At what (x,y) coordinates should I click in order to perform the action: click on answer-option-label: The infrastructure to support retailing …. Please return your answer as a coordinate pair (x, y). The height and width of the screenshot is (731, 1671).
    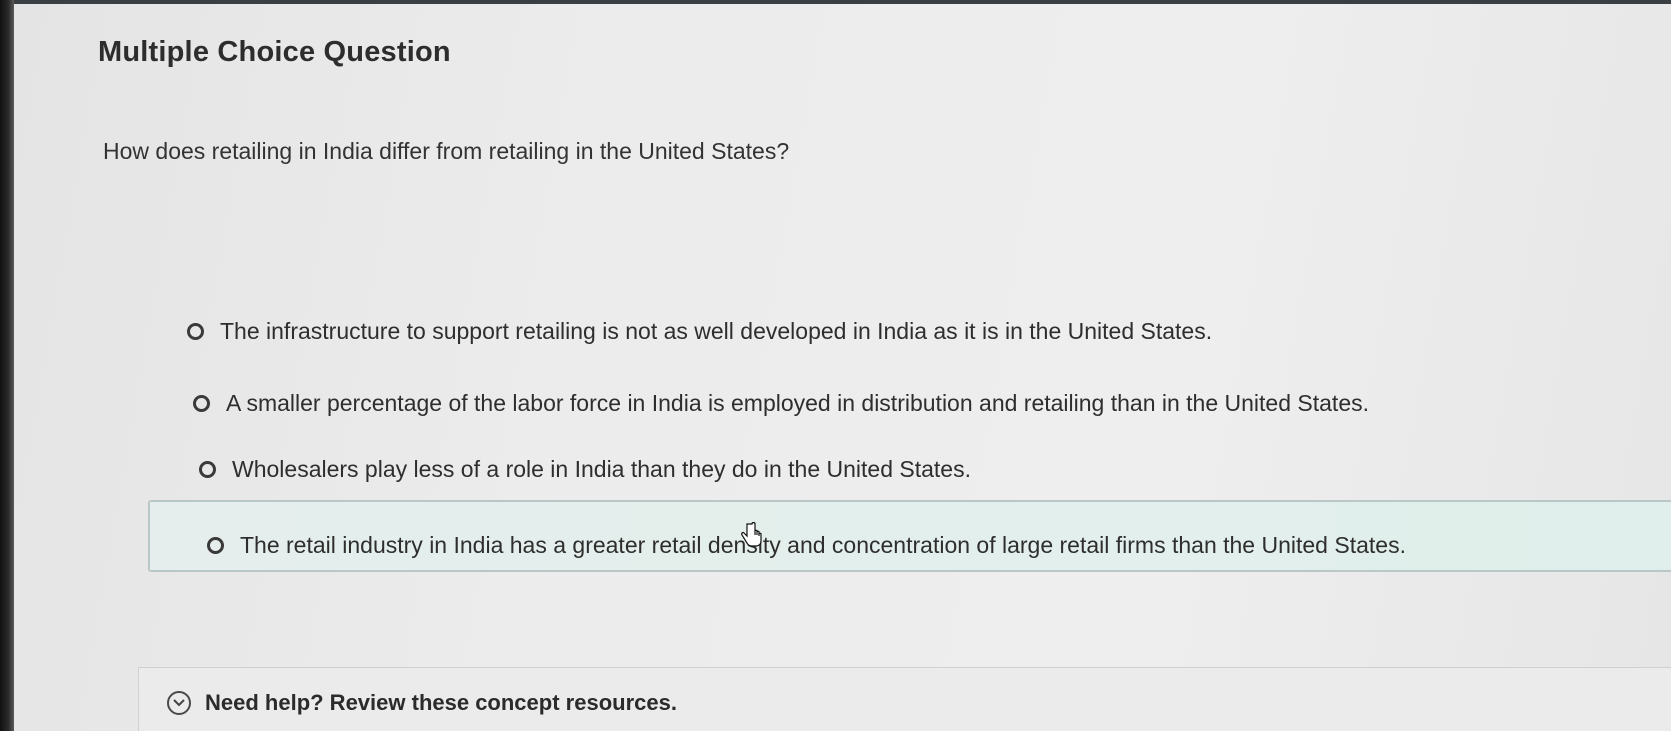
    Looking at the image, I should click on (716, 331).